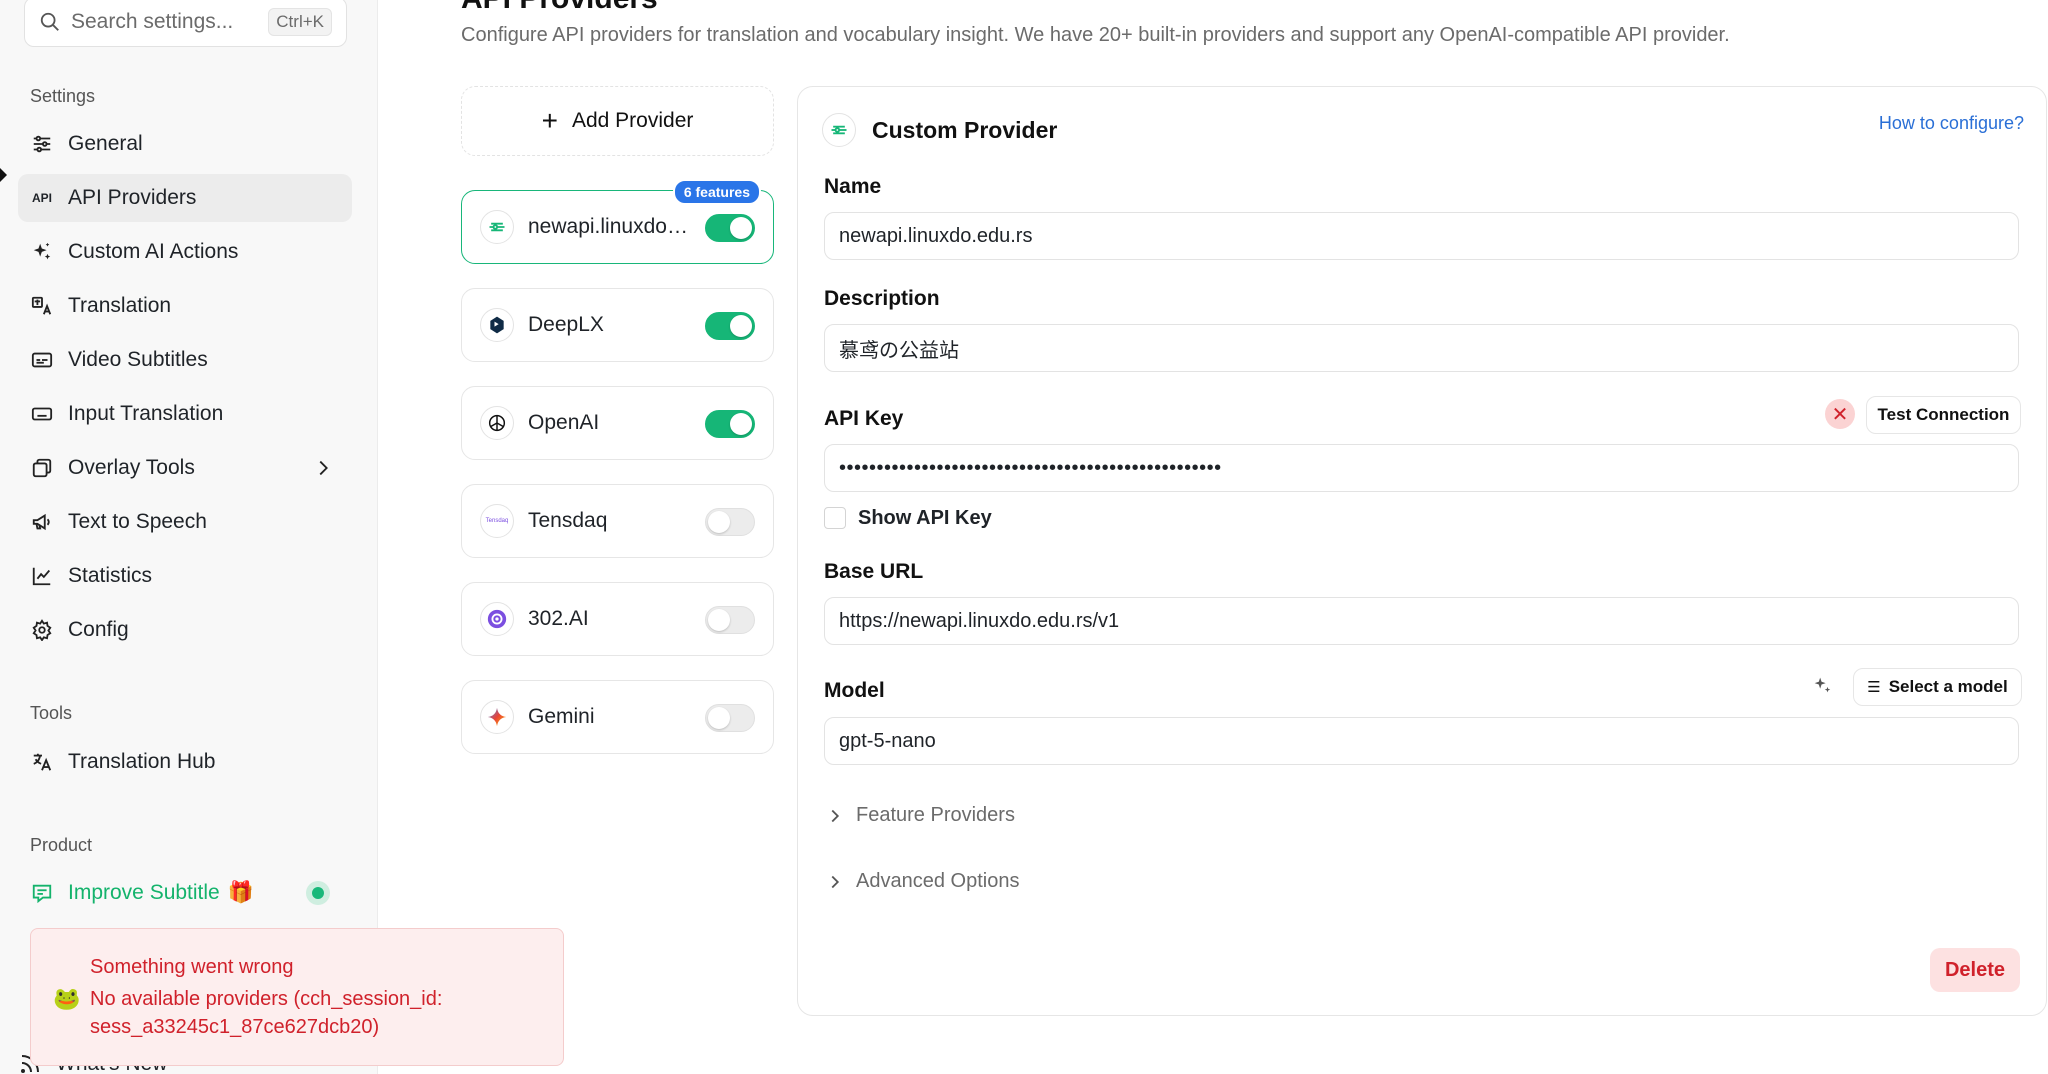 The width and height of the screenshot is (2048, 1074). What do you see at coordinates (61, 845) in the screenshot?
I see `product-section-title: Product` at bounding box center [61, 845].